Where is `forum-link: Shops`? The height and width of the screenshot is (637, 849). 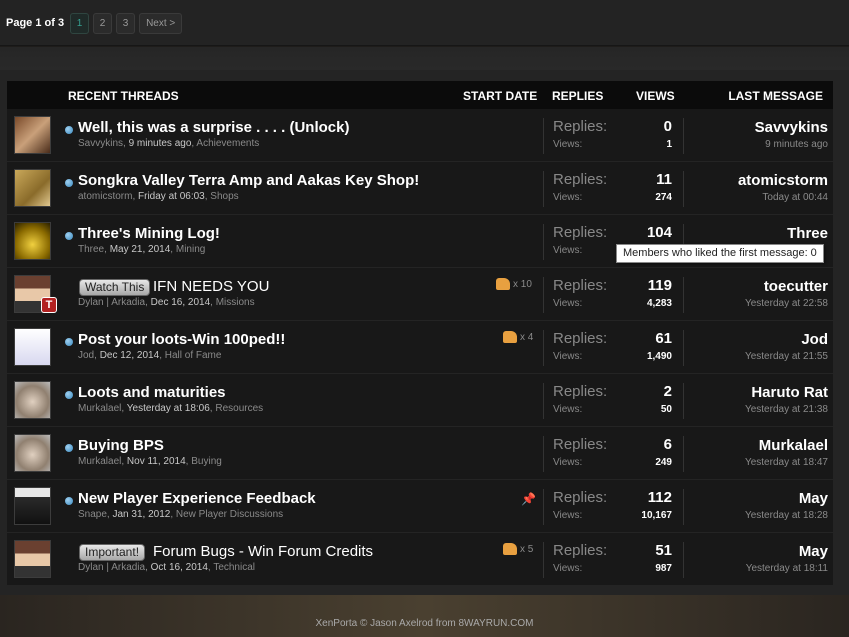
forum-link: Shops is located at coordinates (224, 196).